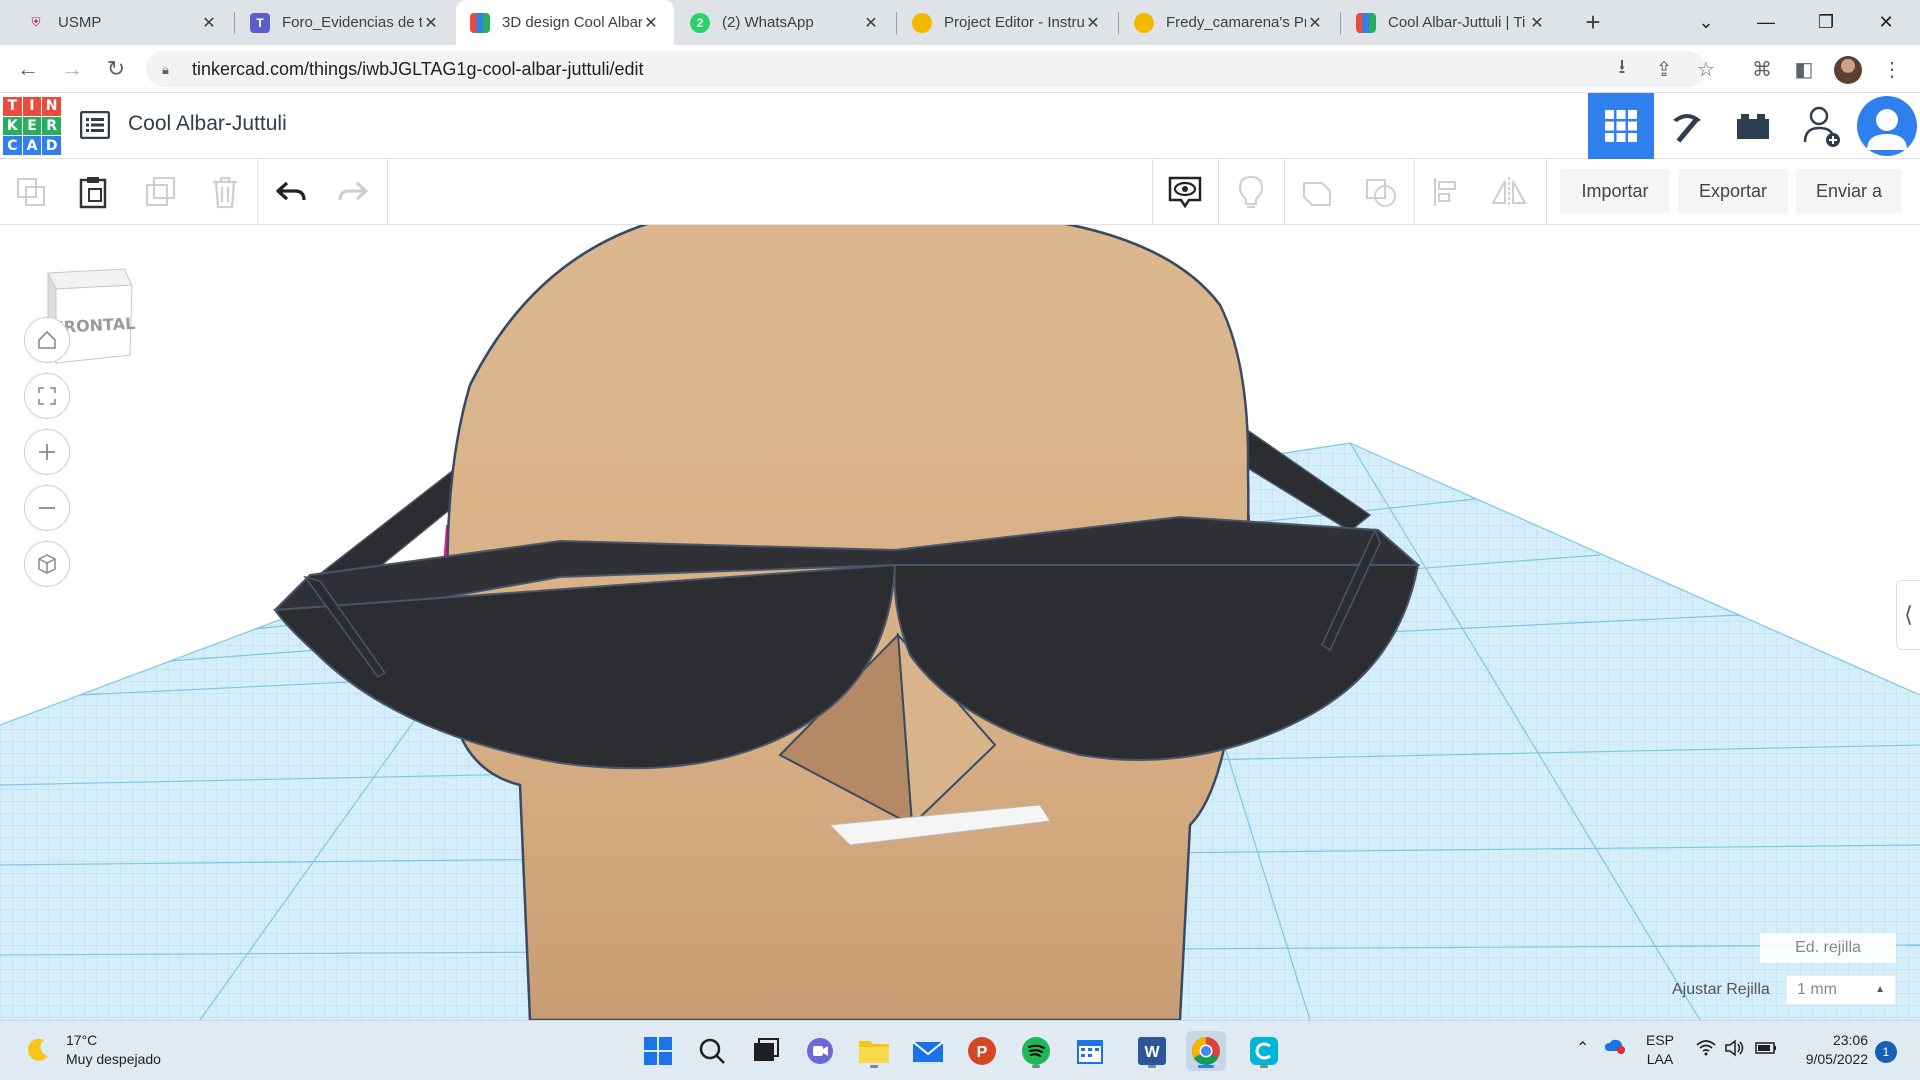 Image resolution: width=1920 pixels, height=1080 pixels. I want to click on minimize-button: —, so click(1766, 22).